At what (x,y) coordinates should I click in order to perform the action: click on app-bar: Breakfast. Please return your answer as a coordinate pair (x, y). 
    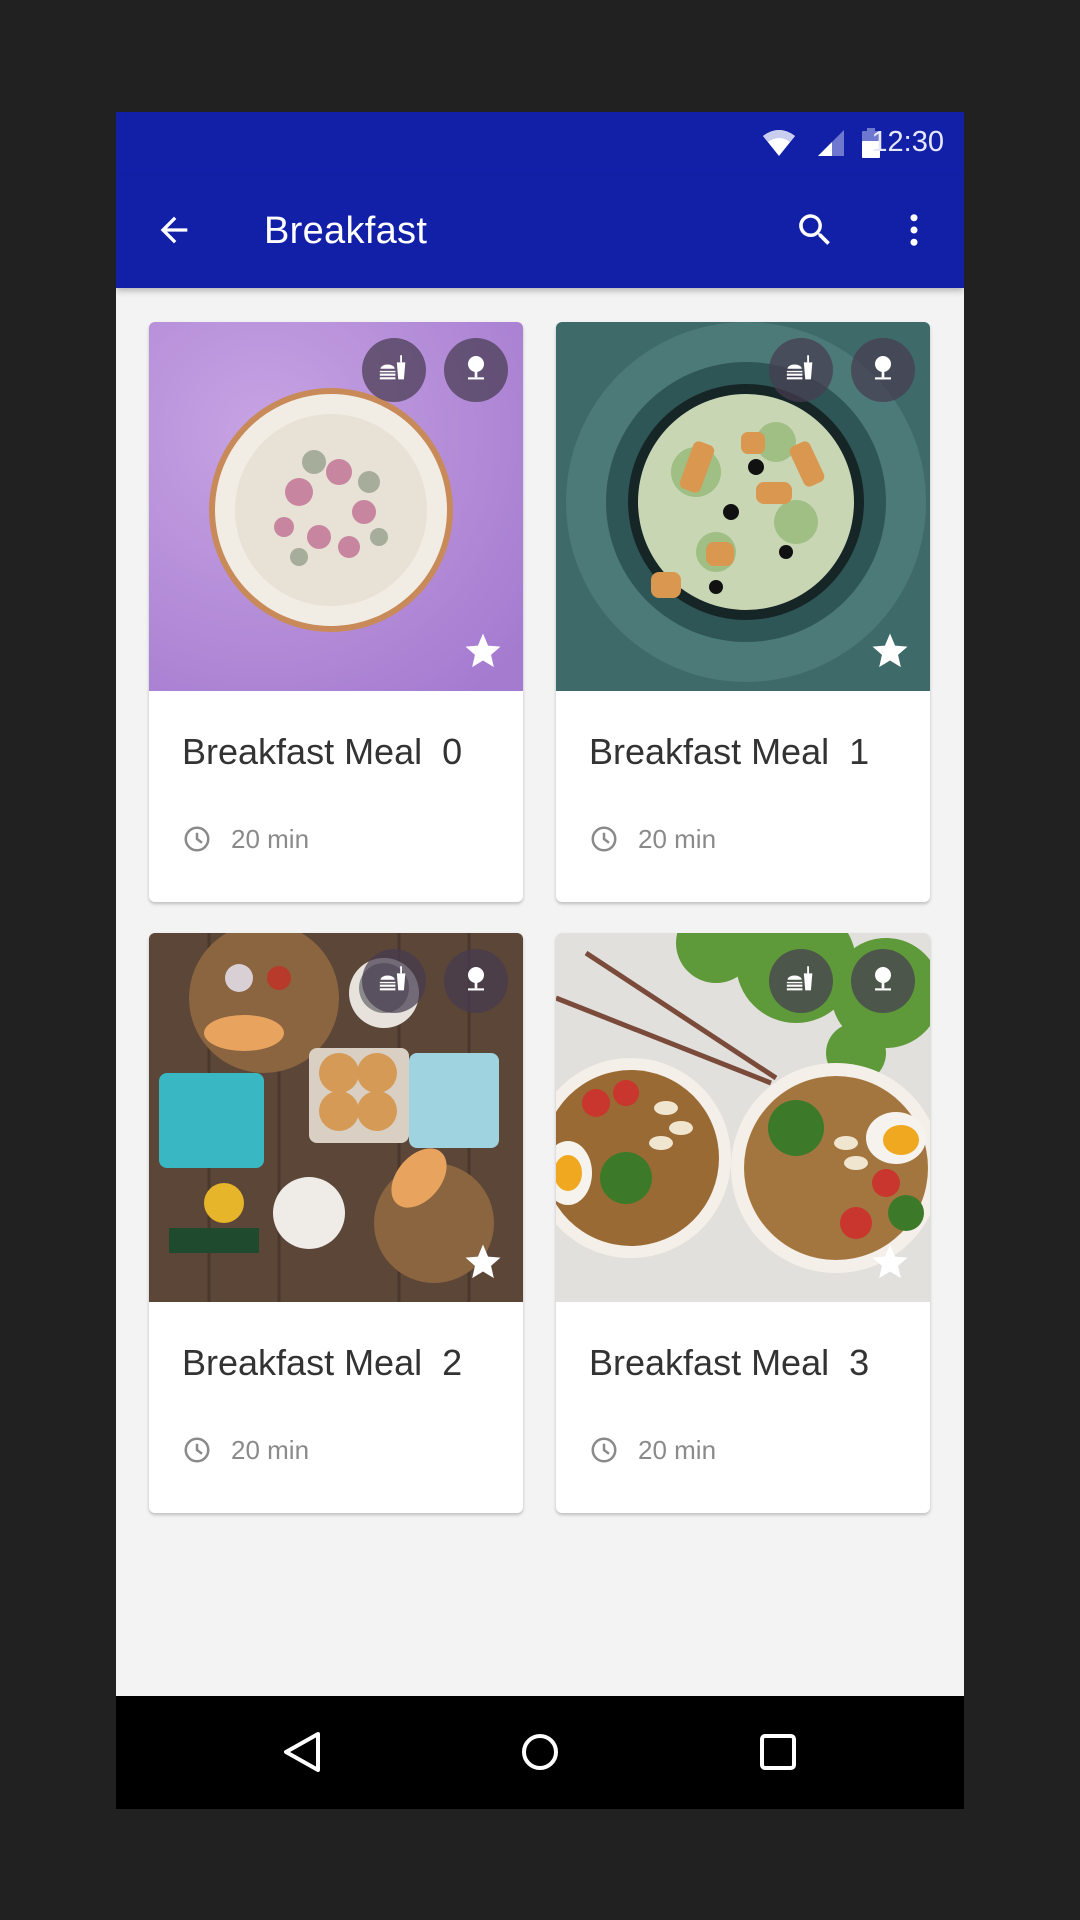
    Looking at the image, I should click on (540, 232).